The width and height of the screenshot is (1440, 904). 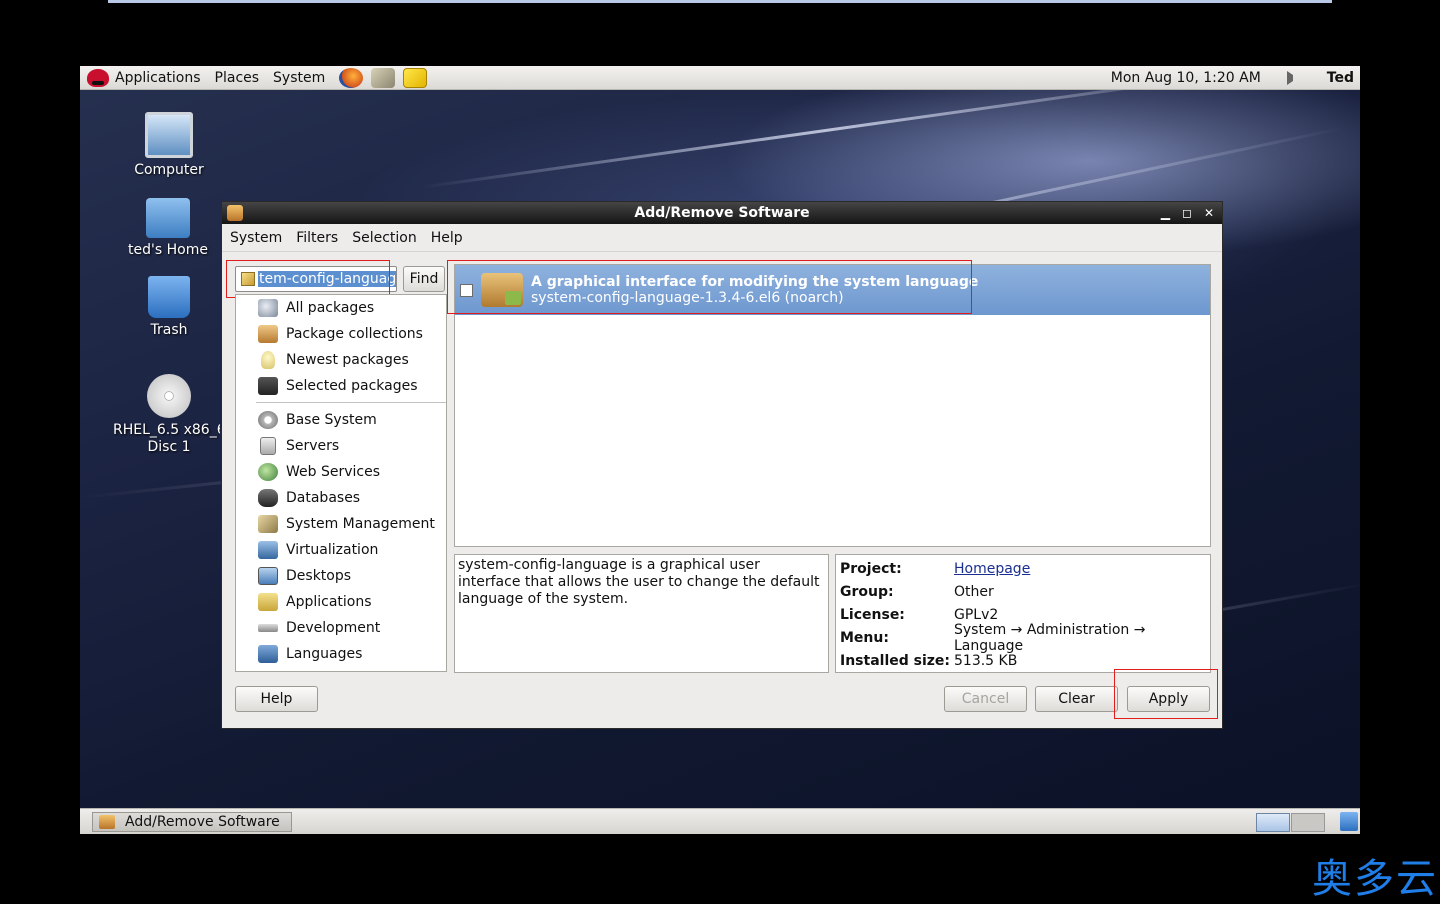 I want to click on desktop-icon-dvd: RHEL_6.5 x86_64 Disc 1, so click(x=169, y=415).